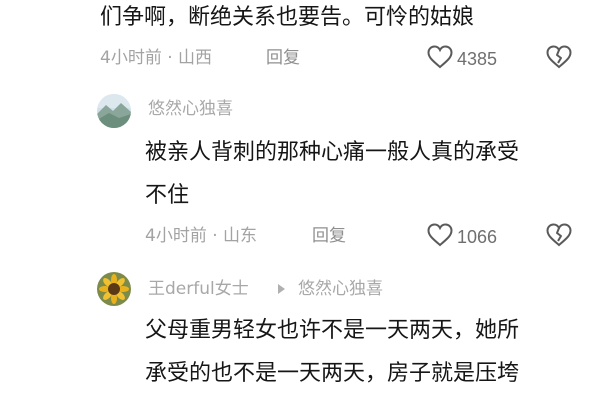 The image size is (600, 400). Describe the element at coordinates (281, 289) in the screenshot. I see `reply-arrow-icon` at that location.